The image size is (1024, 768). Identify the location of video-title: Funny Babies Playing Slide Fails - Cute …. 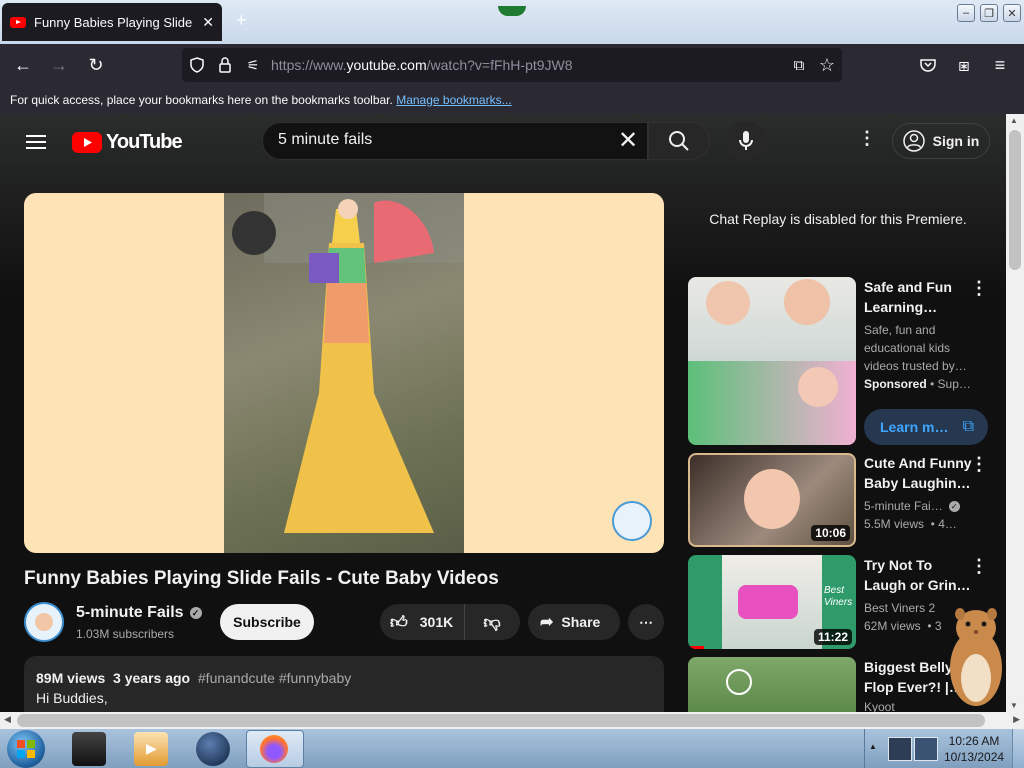
(261, 578).